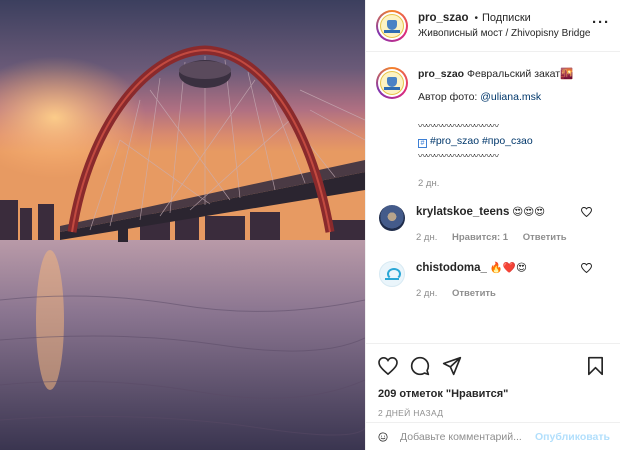  I want to click on comment-meta: 2 дн. Нравится: 1 Ответить, so click(497, 237).